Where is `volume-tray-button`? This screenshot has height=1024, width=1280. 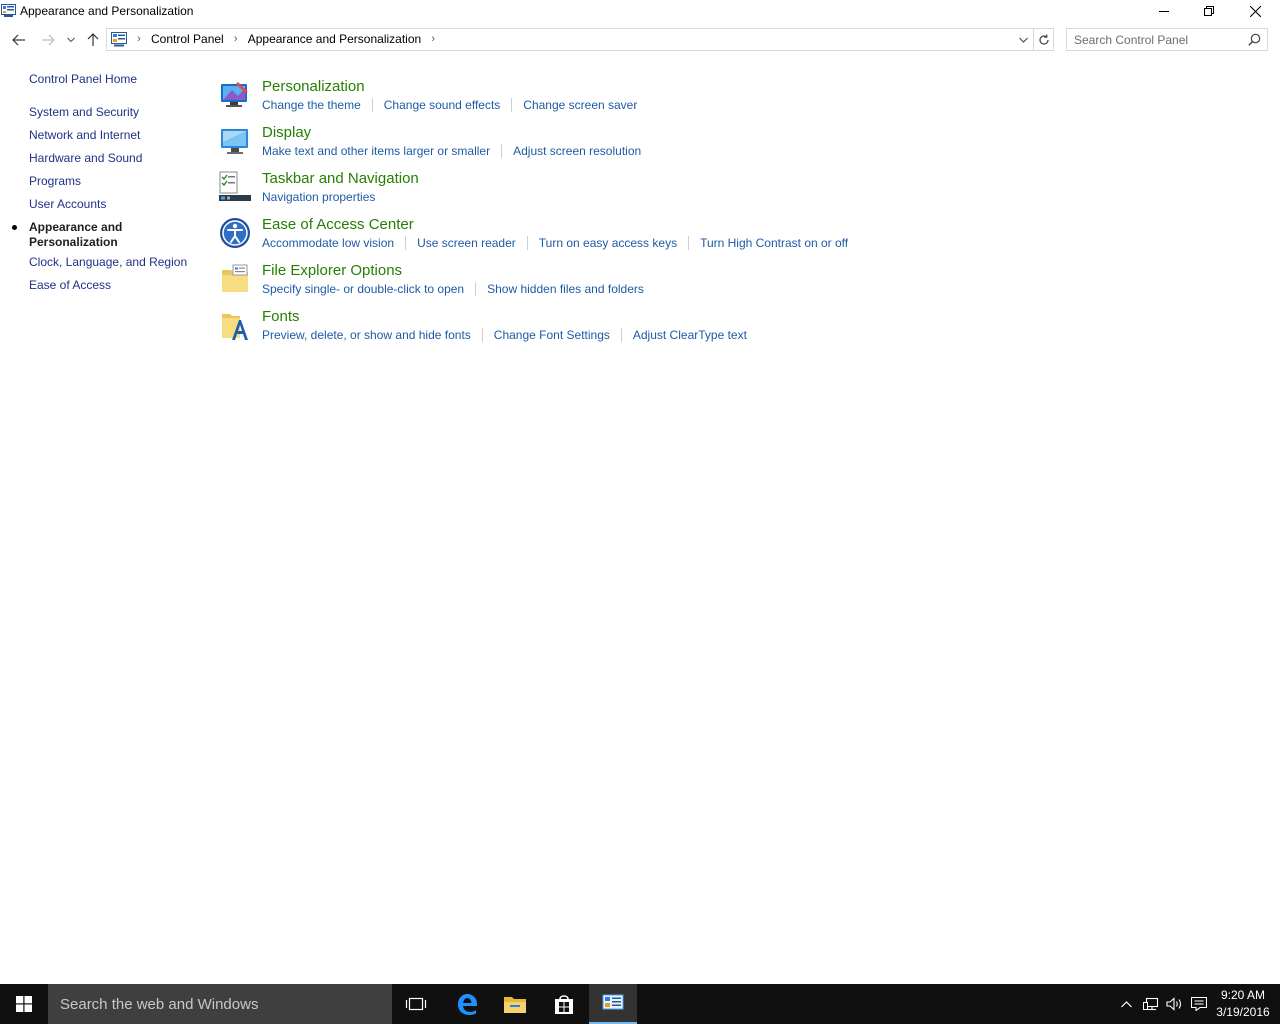
volume-tray-button is located at coordinates (1175, 1004).